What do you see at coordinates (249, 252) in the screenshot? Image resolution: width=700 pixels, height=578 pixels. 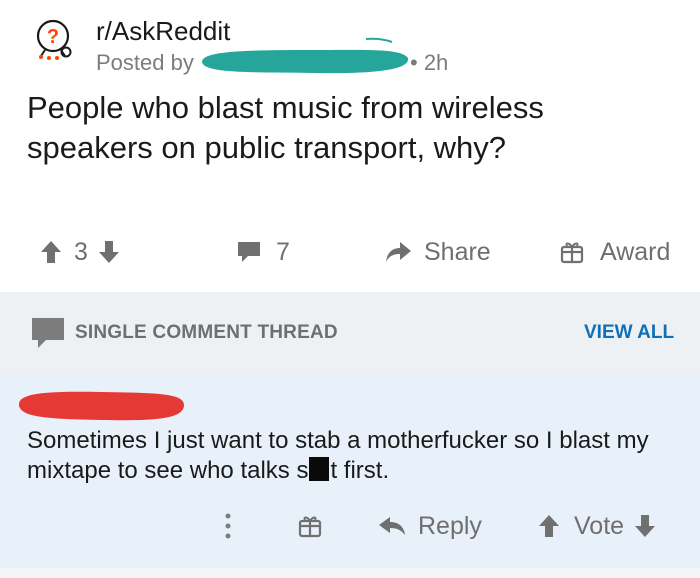 I see `comment-icon` at bounding box center [249, 252].